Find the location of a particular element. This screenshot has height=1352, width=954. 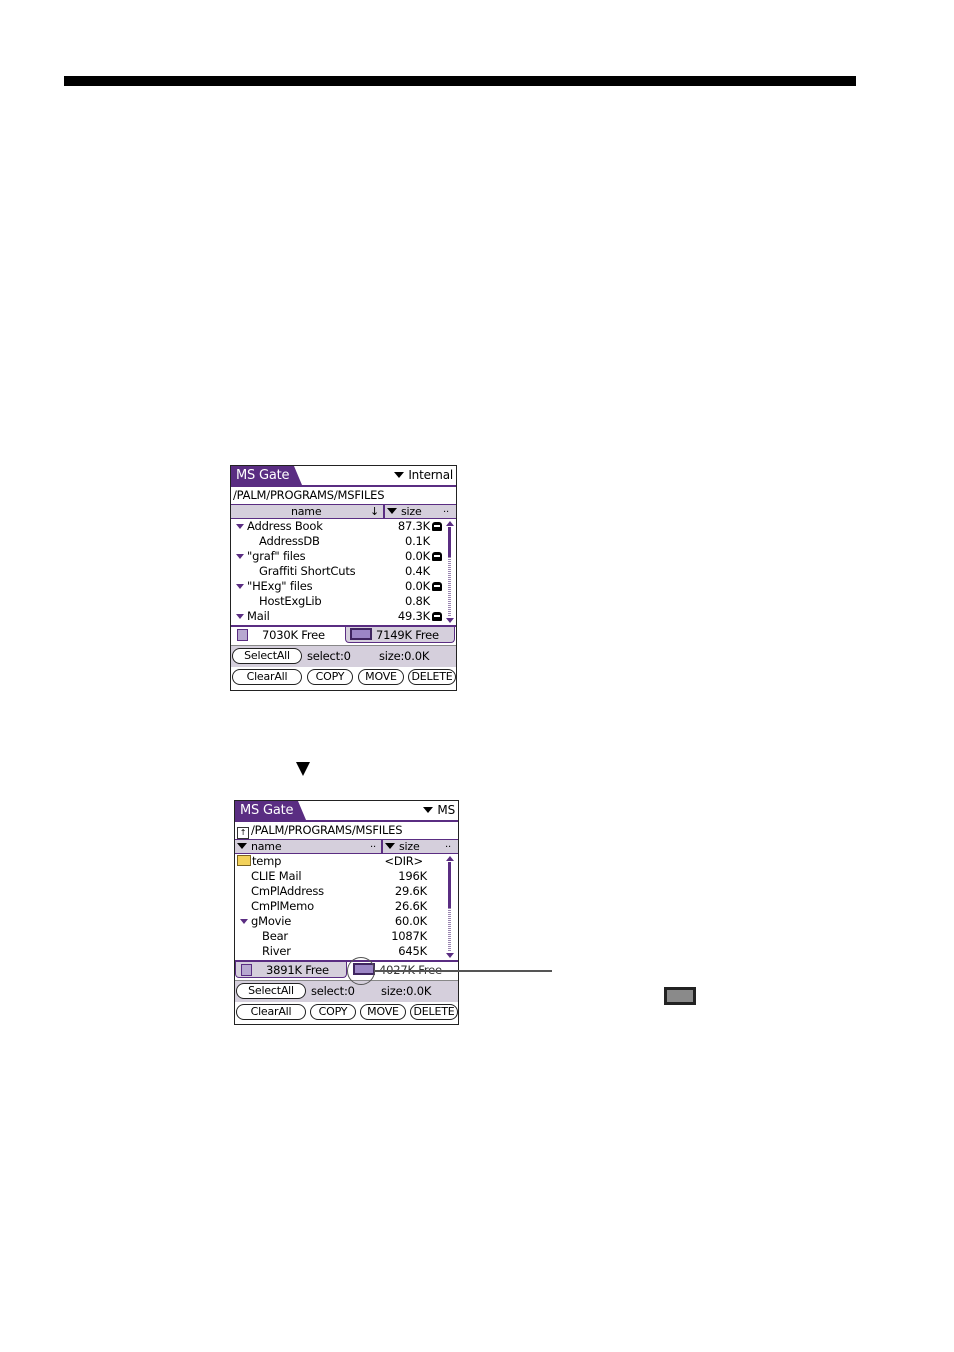

drive-selector: Internal is located at coordinates (423, 475).